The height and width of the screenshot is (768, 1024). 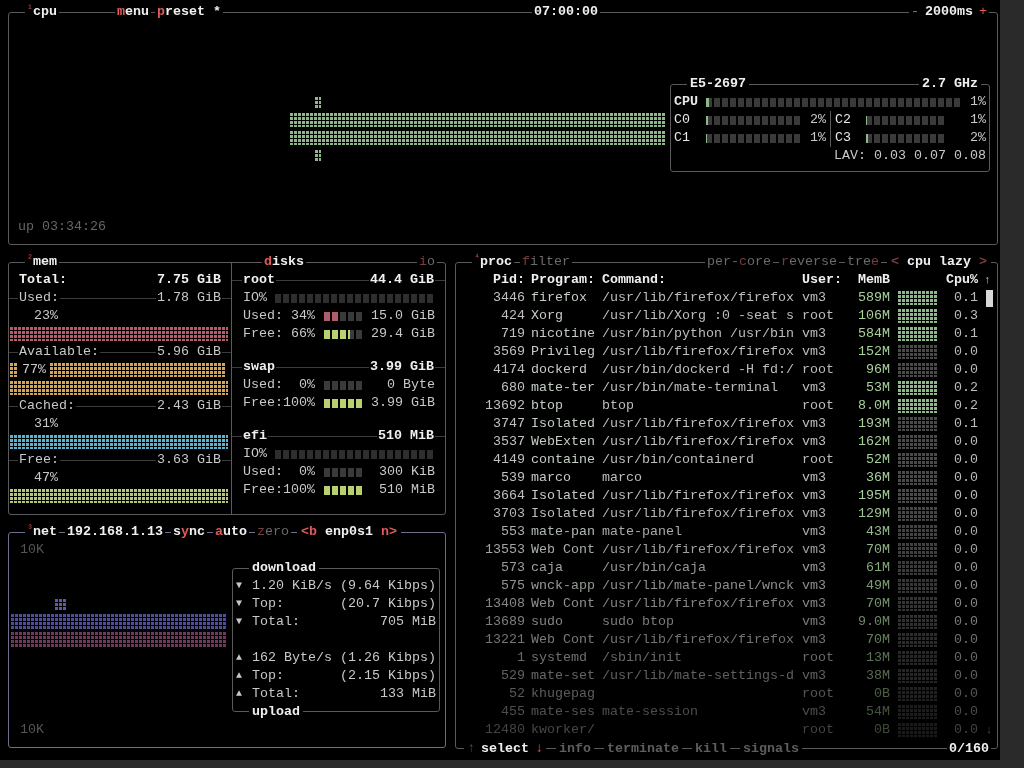 I want to click on mem-stat-percent: 23%, so click(x=46, y=316).